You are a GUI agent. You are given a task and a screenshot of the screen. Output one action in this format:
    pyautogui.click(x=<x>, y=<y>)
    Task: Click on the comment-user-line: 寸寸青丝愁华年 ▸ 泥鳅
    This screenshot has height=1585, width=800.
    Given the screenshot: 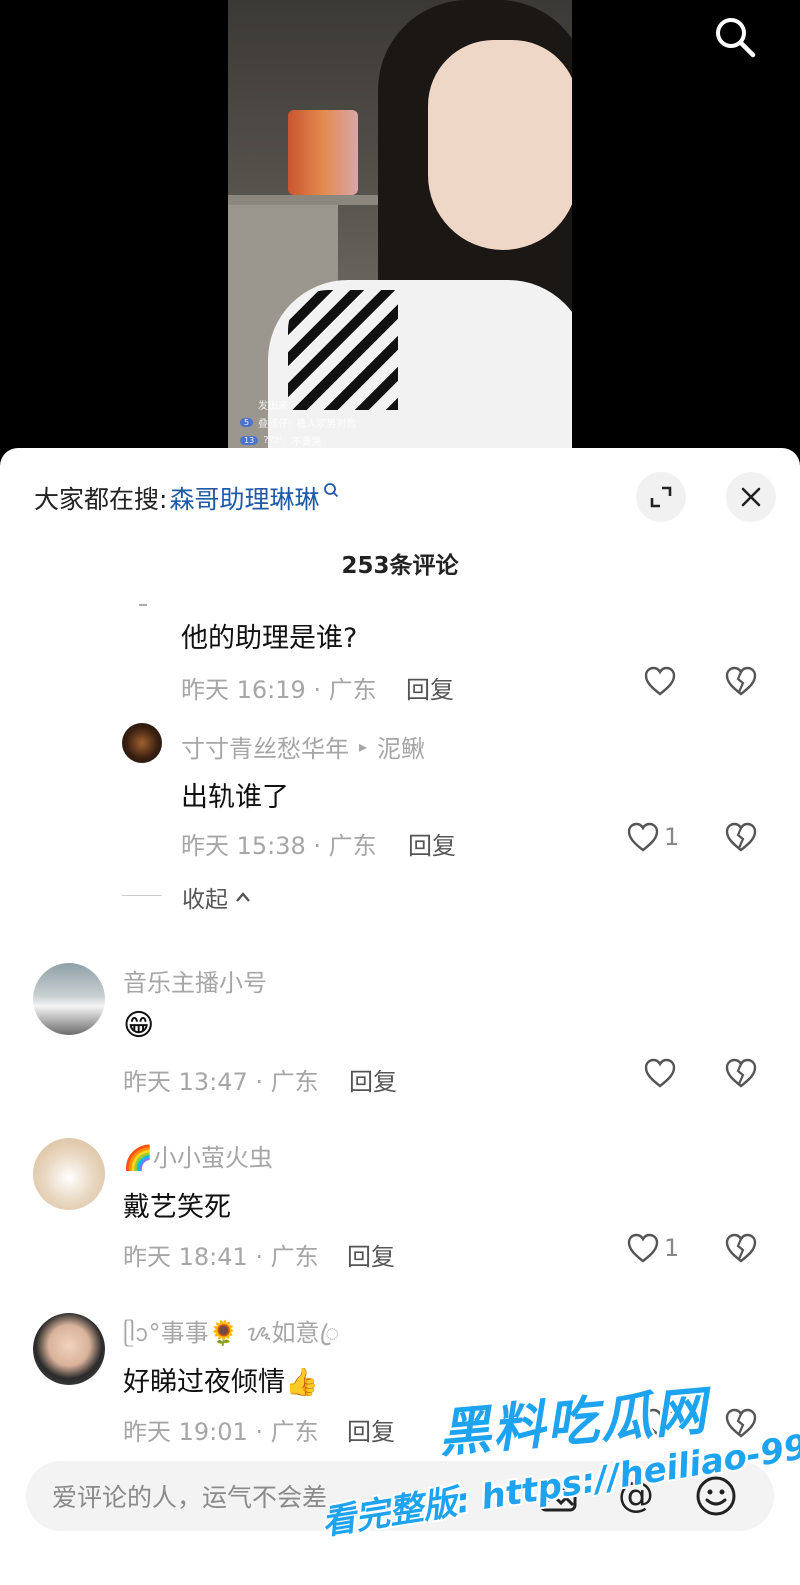 What is the action you would take?
    pyautogui.click(x=303, y=746)
    